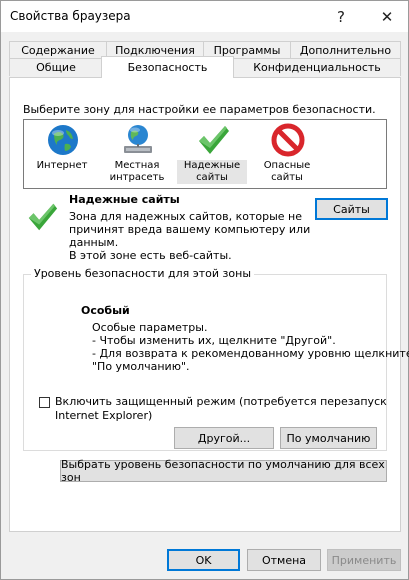  I want to click on cancel-button: Отмена, so click(284, 560).